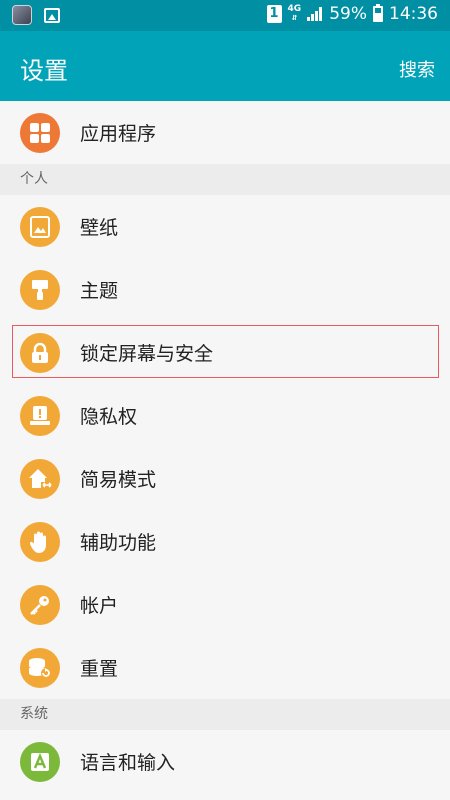 This screenshot has height=800, width=450. Describe the element at coordinates (274, 14) in the screenshot. I see `sim-card-icon: 1` at that location.